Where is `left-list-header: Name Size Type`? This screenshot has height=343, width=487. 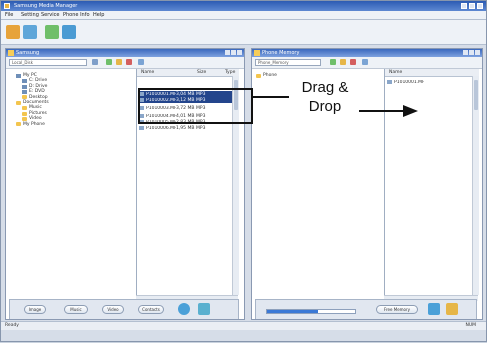 left-list-header: Name Size Type is located at coordinates (188, 73).